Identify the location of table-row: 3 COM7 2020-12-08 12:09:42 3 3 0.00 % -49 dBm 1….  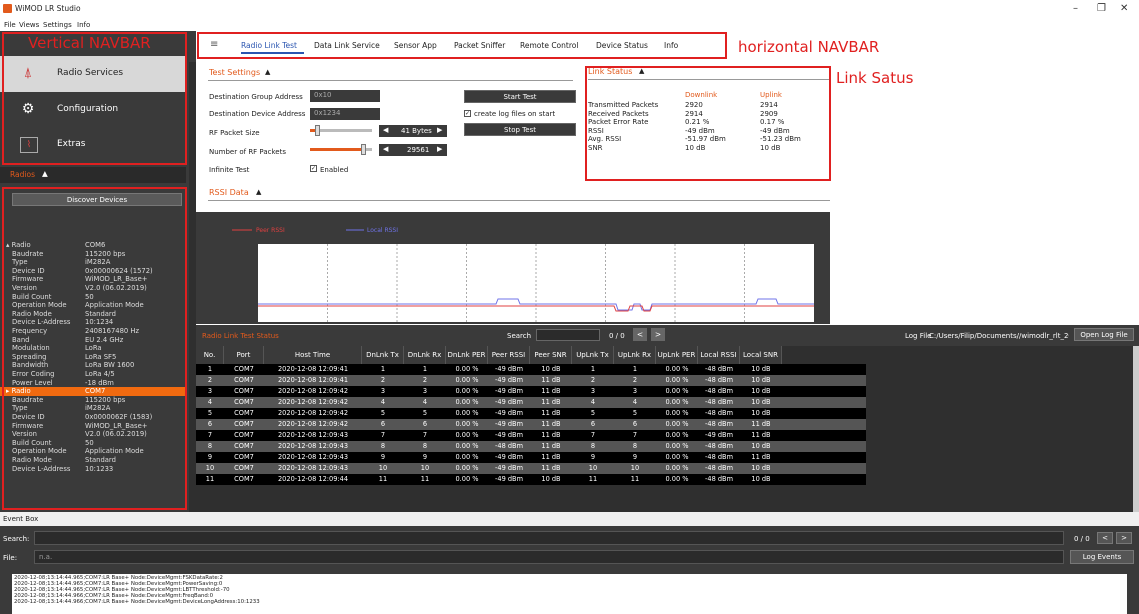
(531, 391).